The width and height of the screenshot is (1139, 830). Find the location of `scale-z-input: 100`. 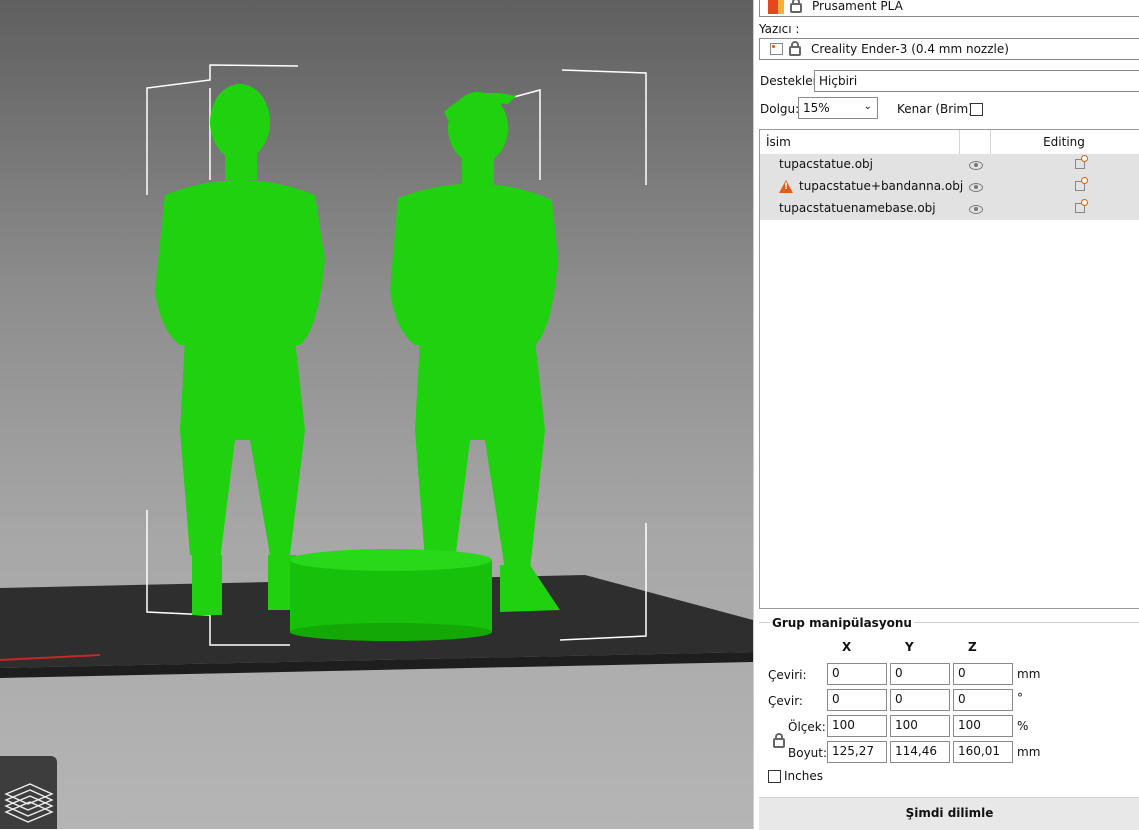

scale-z-input: 100 is located at coordinates (983, 726).